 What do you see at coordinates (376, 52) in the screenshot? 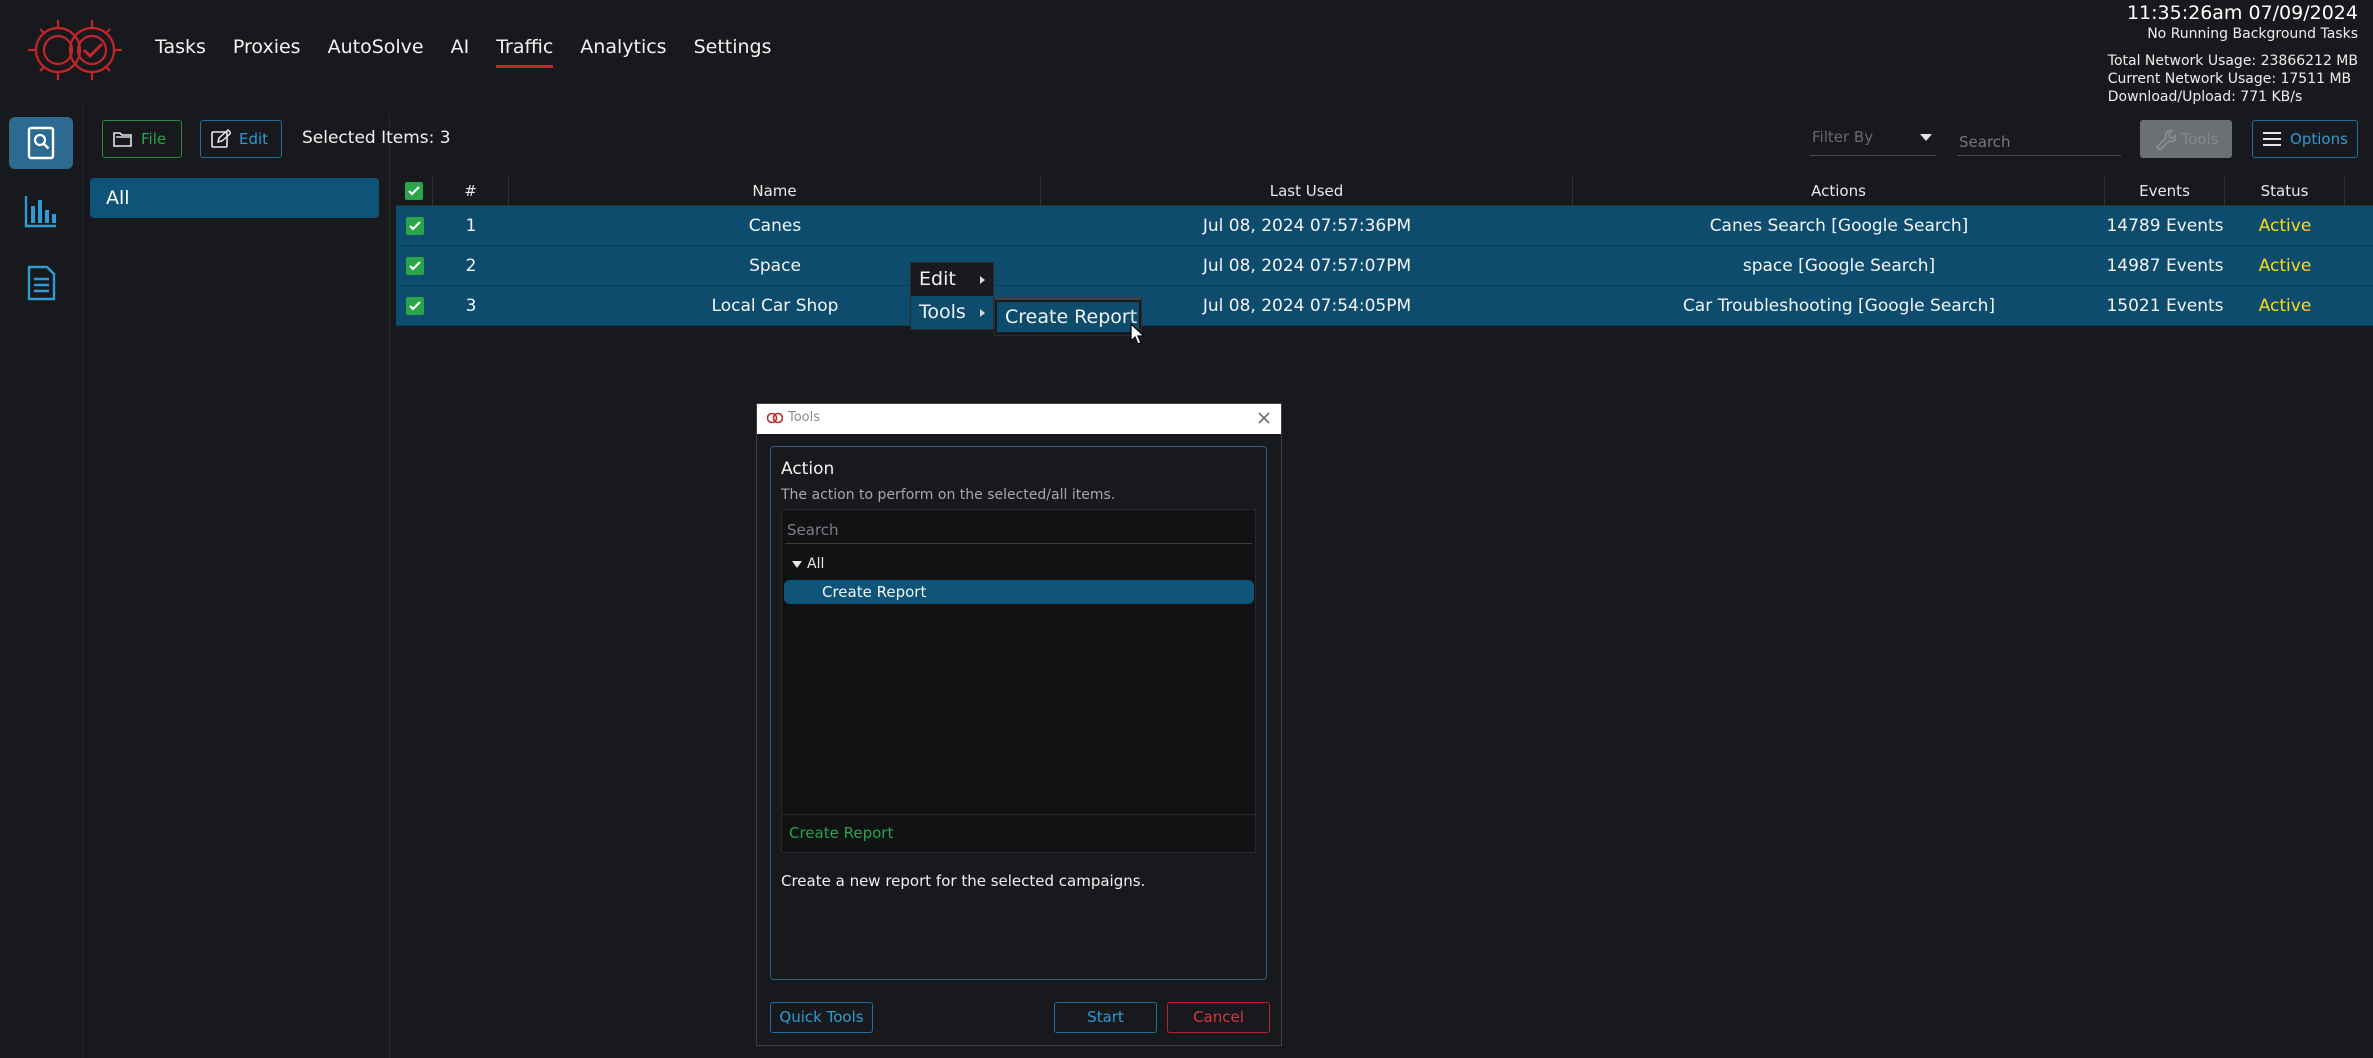
I see `nav-autosolve: AutoSolve` at bounding box center [376, 52].